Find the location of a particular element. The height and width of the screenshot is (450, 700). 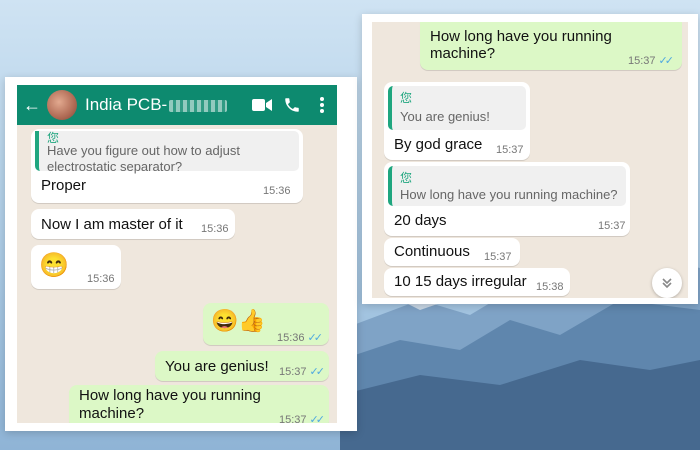

message-text: Continuous is located at coordinates (432, 251).